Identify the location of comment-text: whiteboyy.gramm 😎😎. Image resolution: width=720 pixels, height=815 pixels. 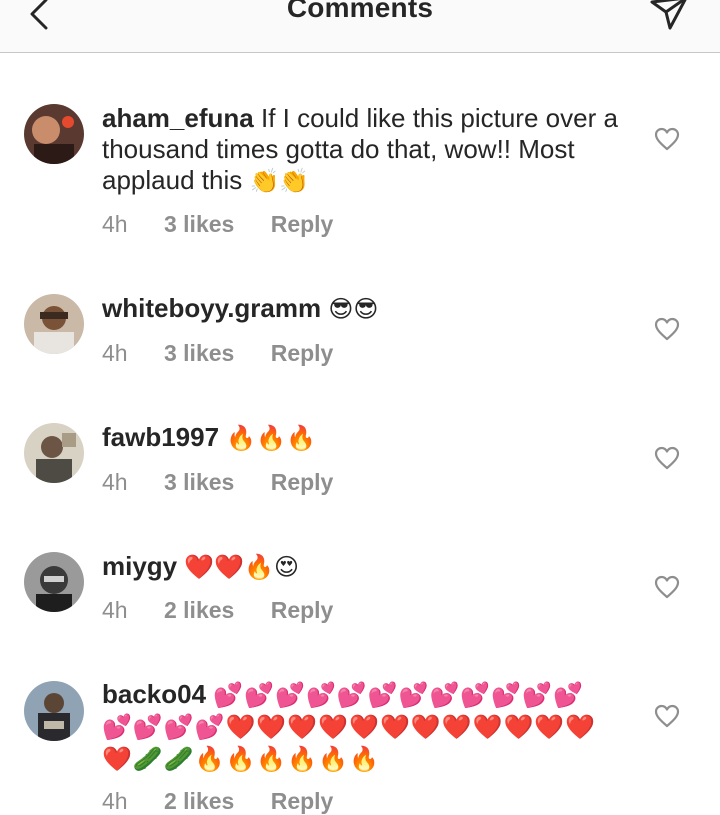
(362, 309).